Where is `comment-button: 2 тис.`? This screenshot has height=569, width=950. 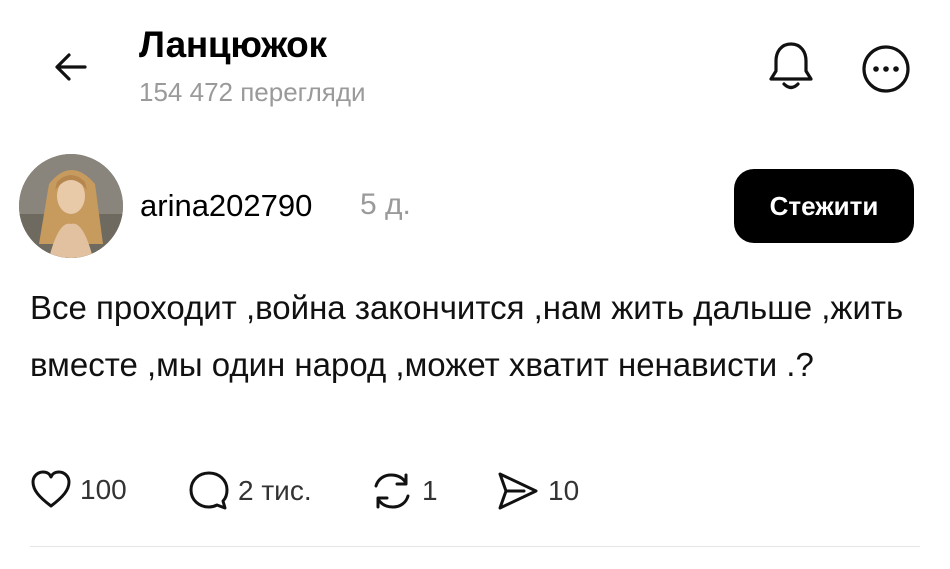 comment-button: 2 тис. is located at coordinates (250, 491).